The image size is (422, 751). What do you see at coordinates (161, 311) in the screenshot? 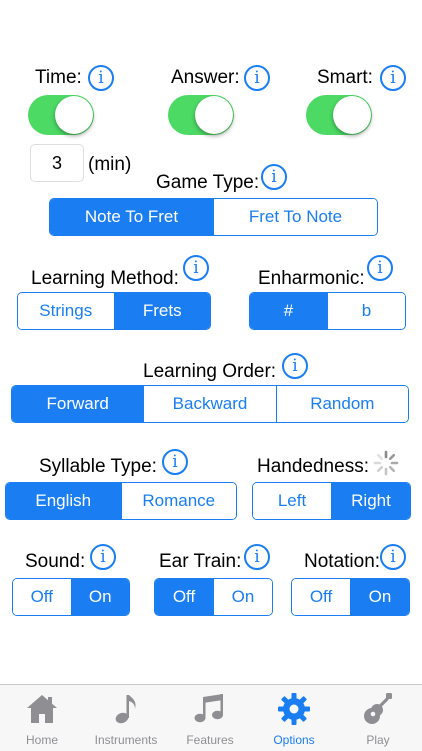
I see `learning-method-frets: Frets` at bounding box center [161, 311].